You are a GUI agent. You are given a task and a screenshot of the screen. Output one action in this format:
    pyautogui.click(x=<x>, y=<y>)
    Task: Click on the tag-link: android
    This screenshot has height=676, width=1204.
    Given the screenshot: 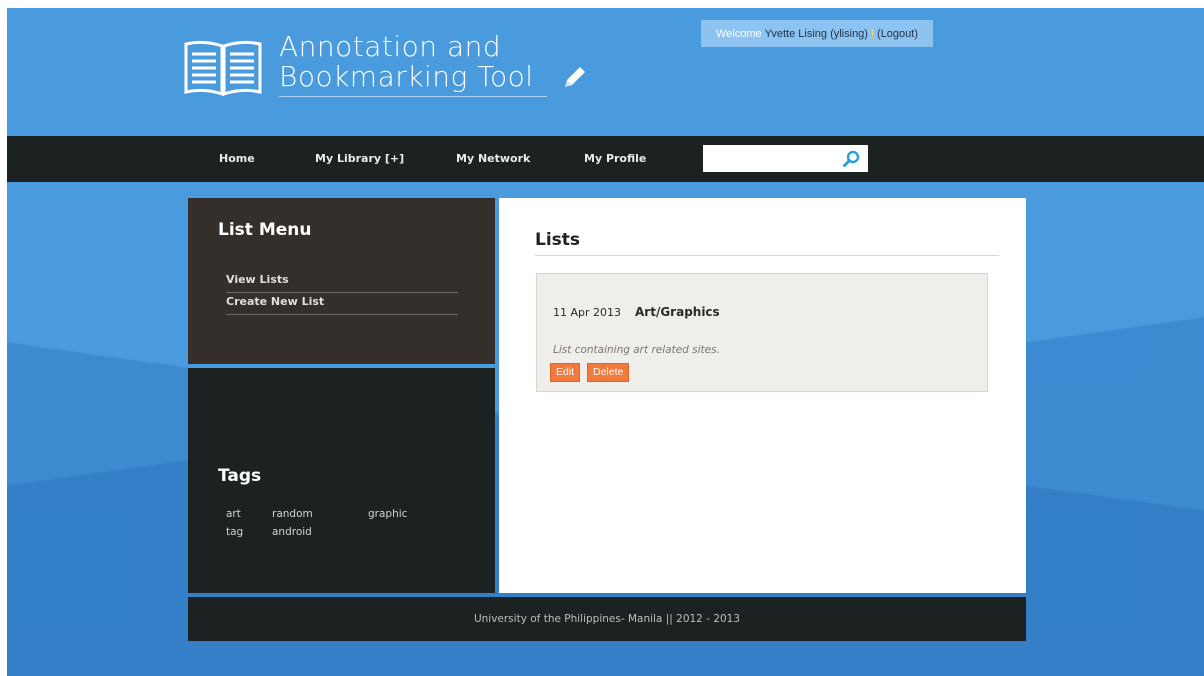 What is the action you would take?
    pyautogui.click(x=292, y=532)
    